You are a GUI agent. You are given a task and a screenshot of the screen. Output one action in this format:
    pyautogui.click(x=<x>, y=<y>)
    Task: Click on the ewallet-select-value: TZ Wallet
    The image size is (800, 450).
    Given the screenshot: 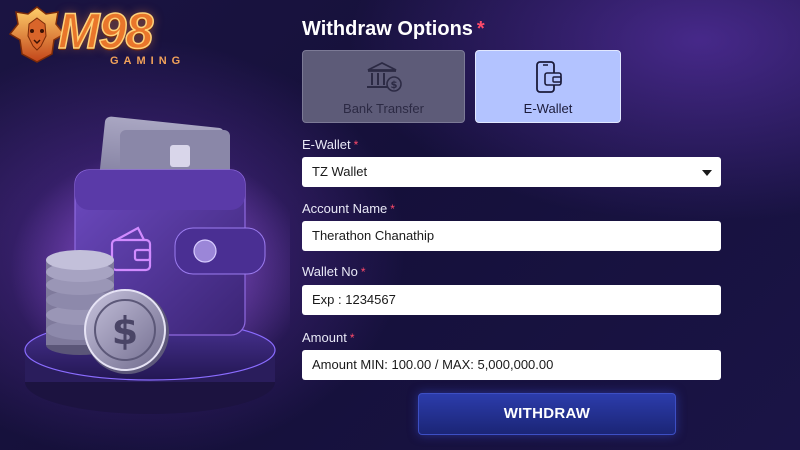 What is the action you would take?
    pyautogui.click(x=340, y=171)
    